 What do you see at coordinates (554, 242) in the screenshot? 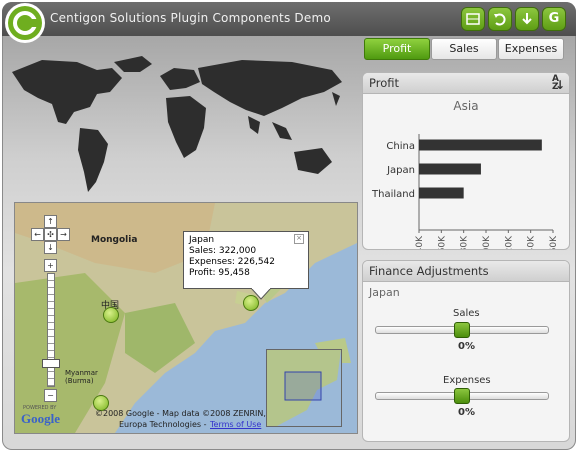
I see `x-tick-label: 160K` at bounding box center [554, 242].